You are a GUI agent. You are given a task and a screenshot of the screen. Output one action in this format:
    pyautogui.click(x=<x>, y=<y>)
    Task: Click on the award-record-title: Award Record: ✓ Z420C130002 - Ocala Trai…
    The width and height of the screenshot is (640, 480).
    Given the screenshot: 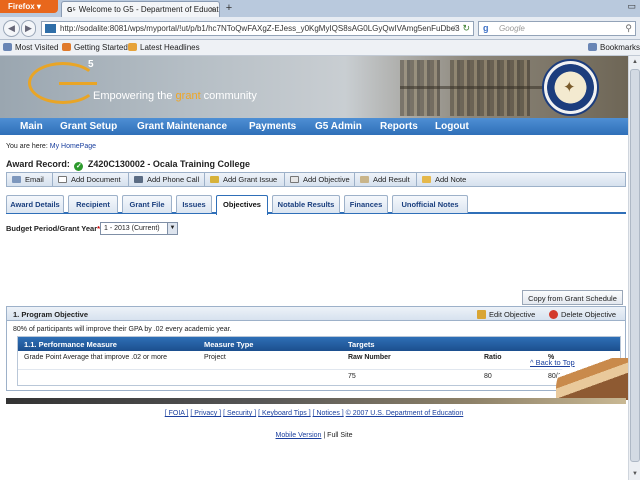 What is the action you would take?
    pyautogui.click(x=128, y=165)
    